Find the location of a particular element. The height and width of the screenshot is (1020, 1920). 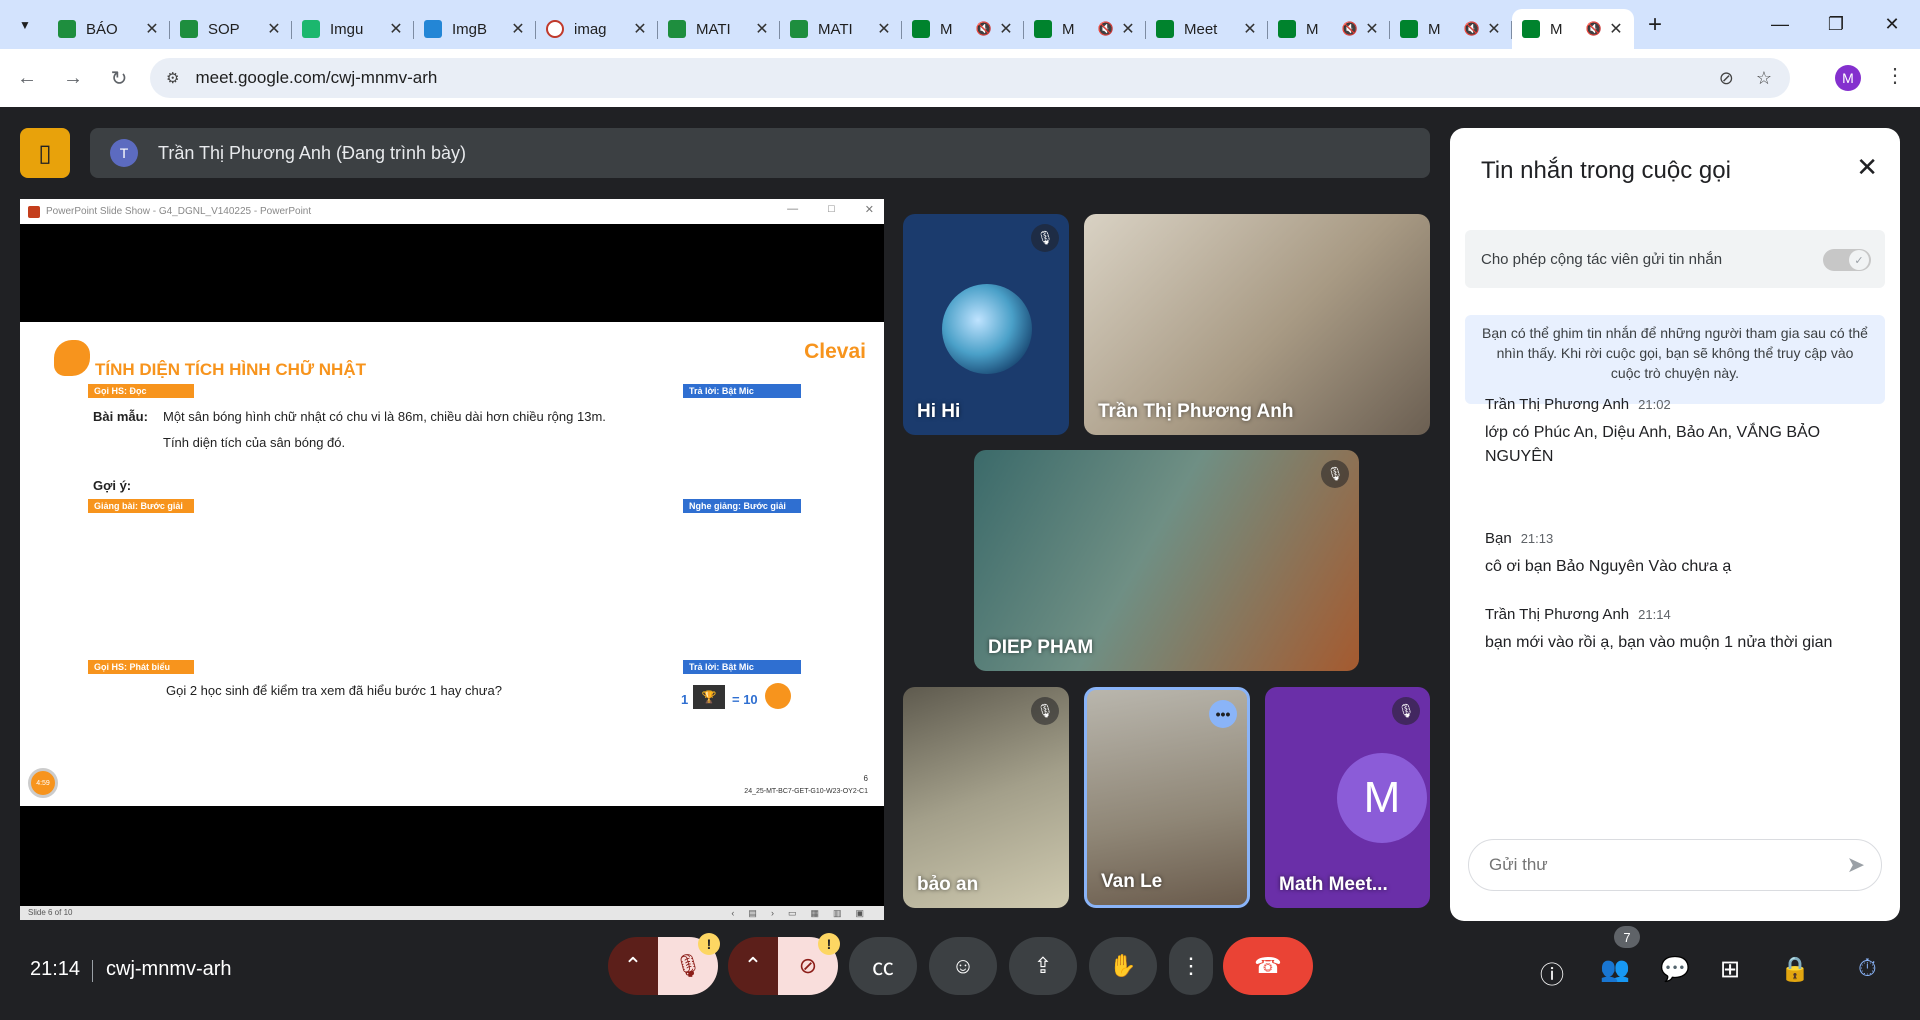

video-options-chevron-up-icon: ⌃ is located at coordinates (753, 966).